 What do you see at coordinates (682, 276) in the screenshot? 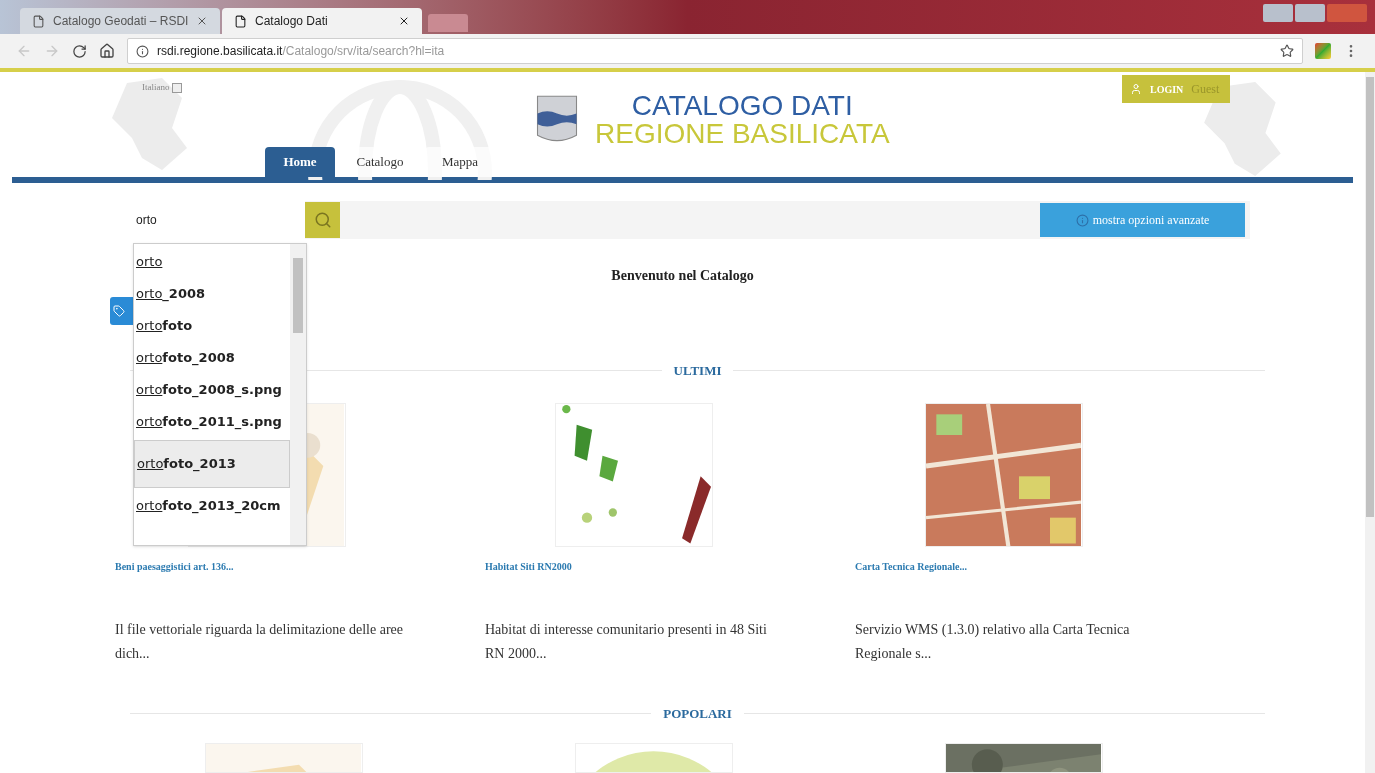
I see `welcome-heading: Benvenuto nel Catalogo` at bounding box center [682, 276].